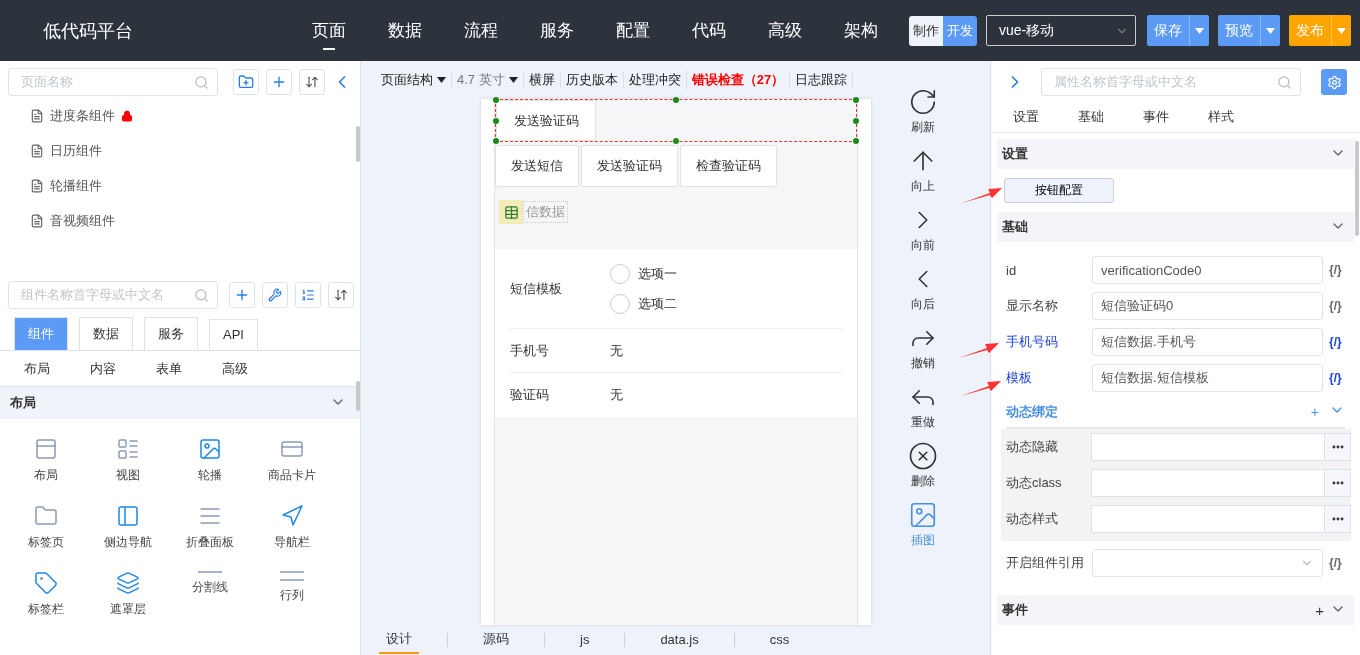  Describe the element at coordinates (592, 80) in the screenshot. I see `toolbar-item: 历史版本` at that location.